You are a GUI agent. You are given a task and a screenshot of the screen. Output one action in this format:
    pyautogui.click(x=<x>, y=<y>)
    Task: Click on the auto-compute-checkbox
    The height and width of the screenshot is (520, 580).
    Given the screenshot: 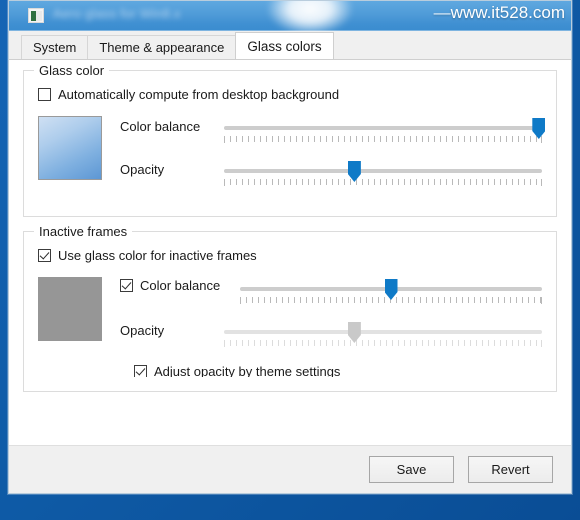 What is the action you would take?
    pyautogui.click(x=44, y=94)
    